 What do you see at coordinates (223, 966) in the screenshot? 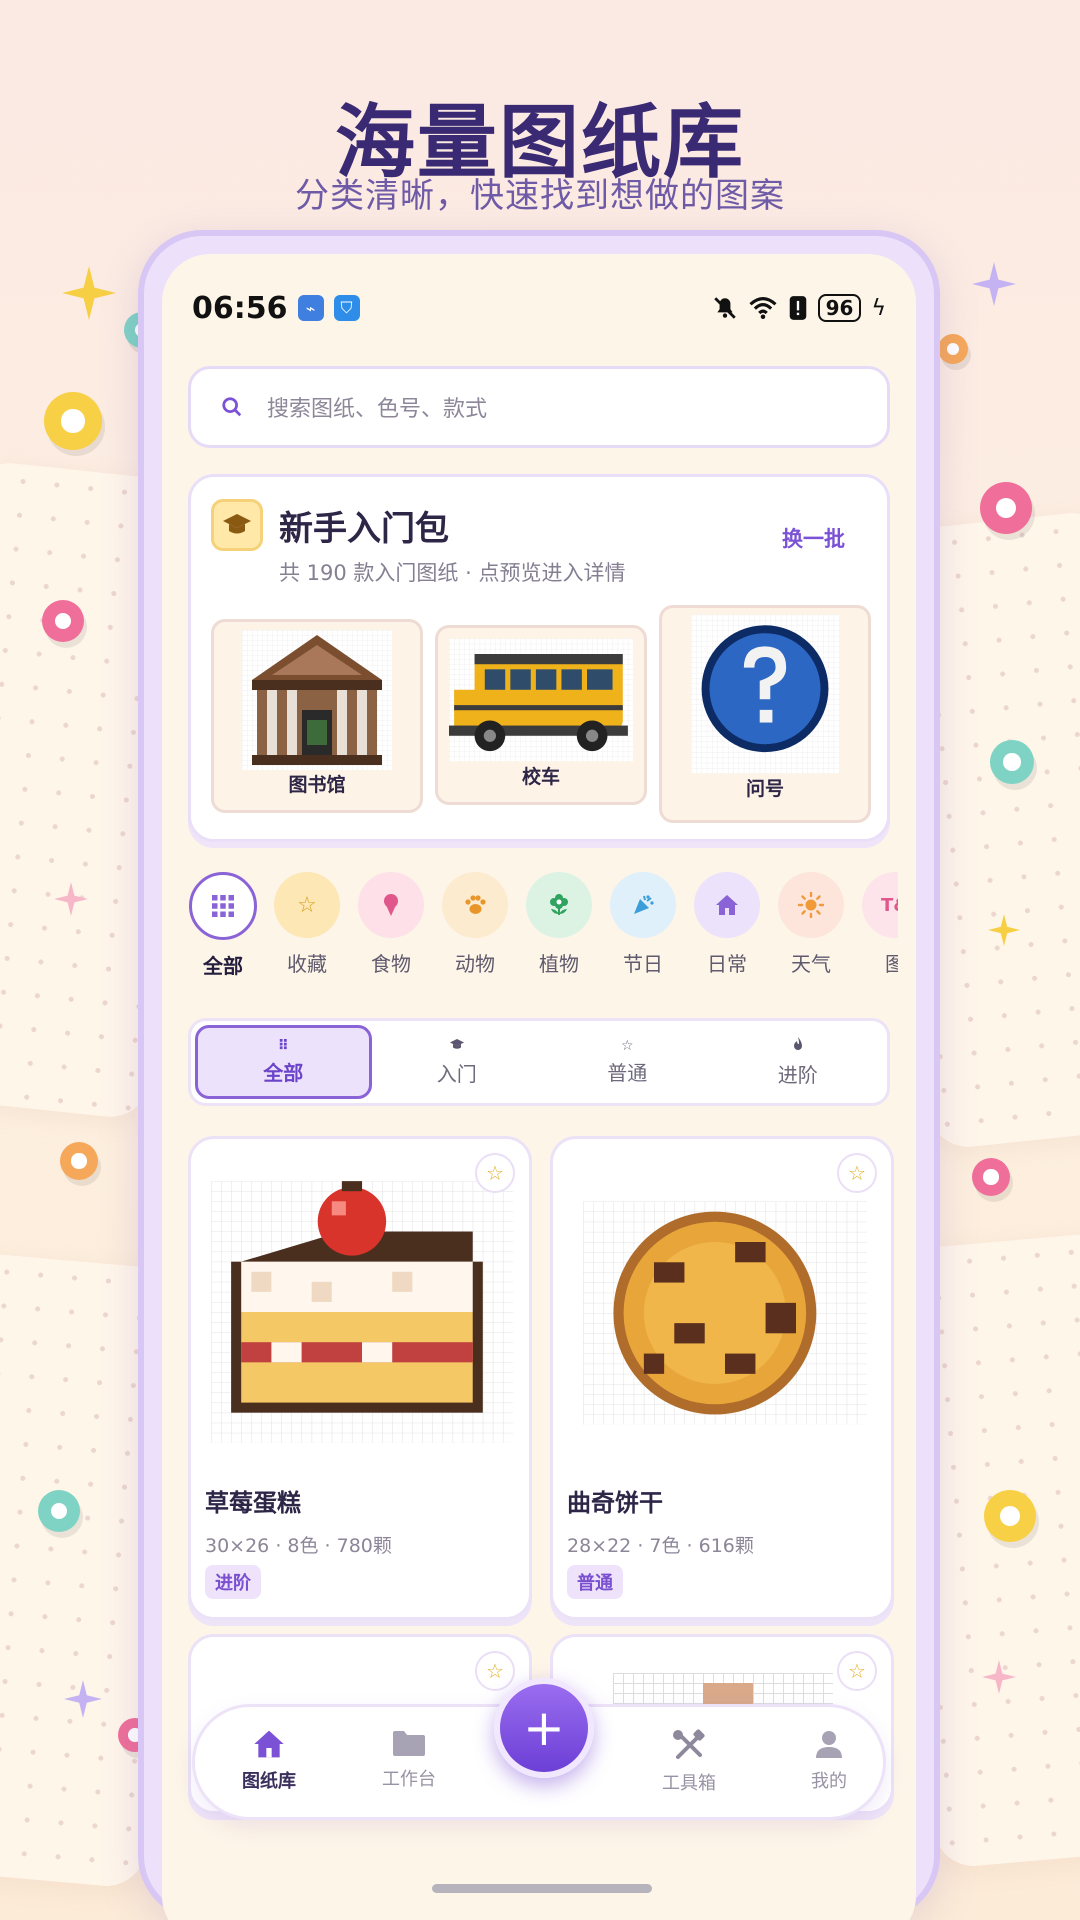
I see `category-label: 全部` at bounding box center [223, 966].